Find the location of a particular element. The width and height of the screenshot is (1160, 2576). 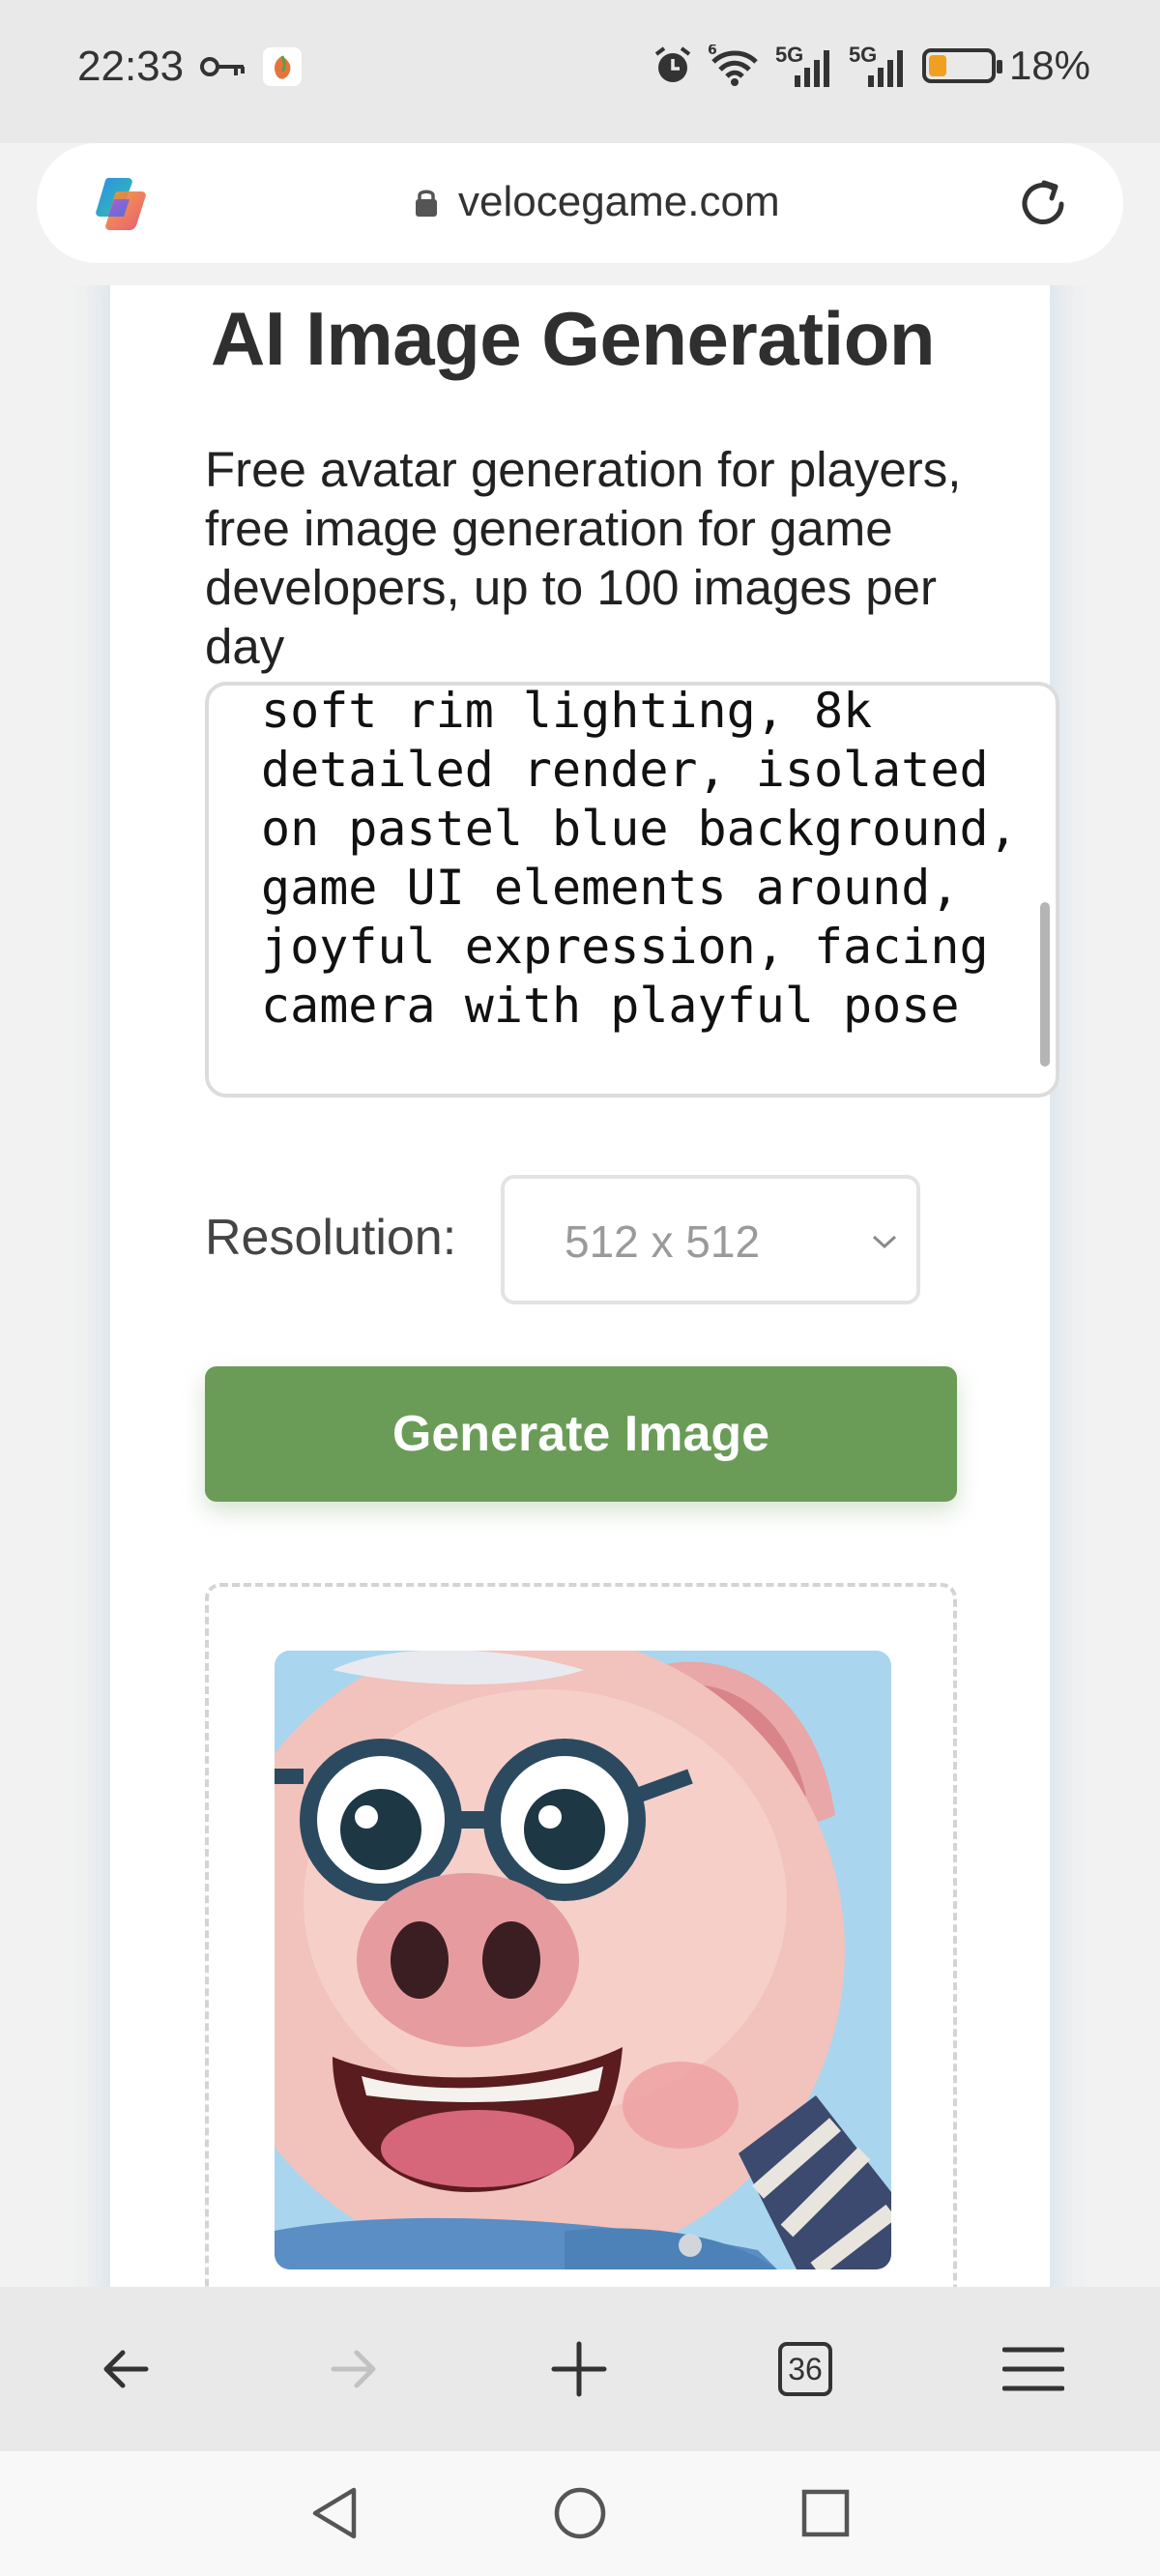

system-nav-bar is located at coordinates (580, 2513).